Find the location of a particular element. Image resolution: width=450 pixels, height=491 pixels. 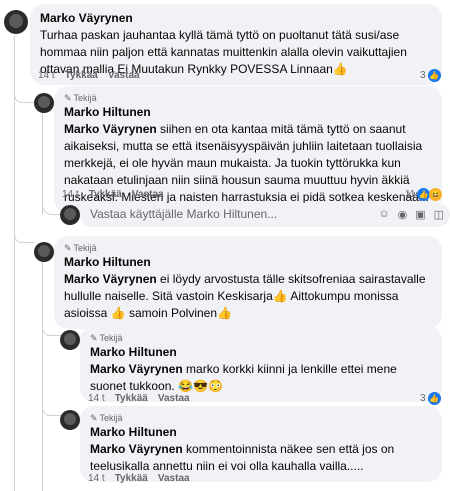

sticker-icon: ◫ is located at coordinates (439, 214).